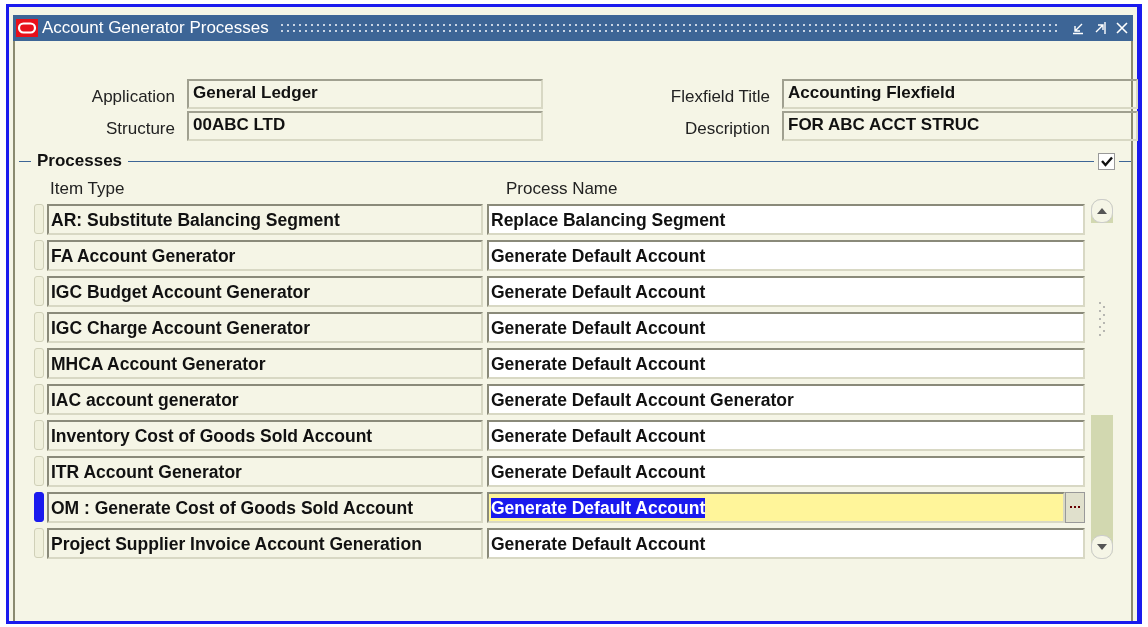 The width and height of the screenshot is (1148, 627). I want to click on scroll-down-button, so click(1102, 547).